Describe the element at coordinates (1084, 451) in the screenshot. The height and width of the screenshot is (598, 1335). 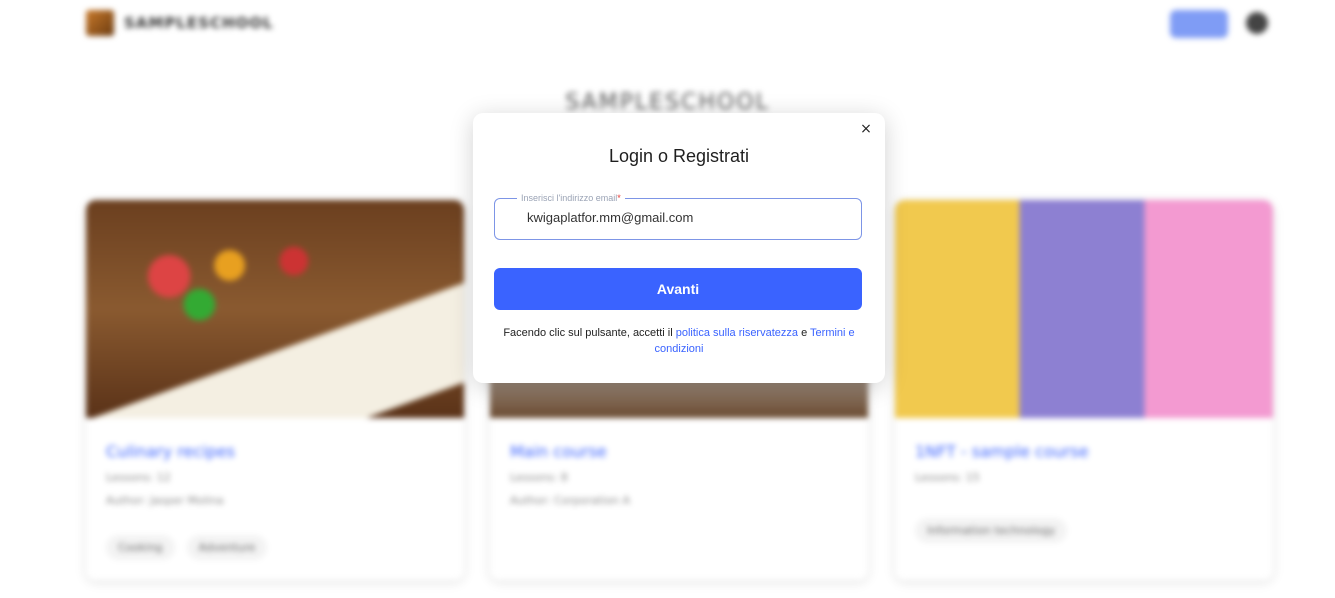
I see `course-title: 1NFT - sample course` at that location.